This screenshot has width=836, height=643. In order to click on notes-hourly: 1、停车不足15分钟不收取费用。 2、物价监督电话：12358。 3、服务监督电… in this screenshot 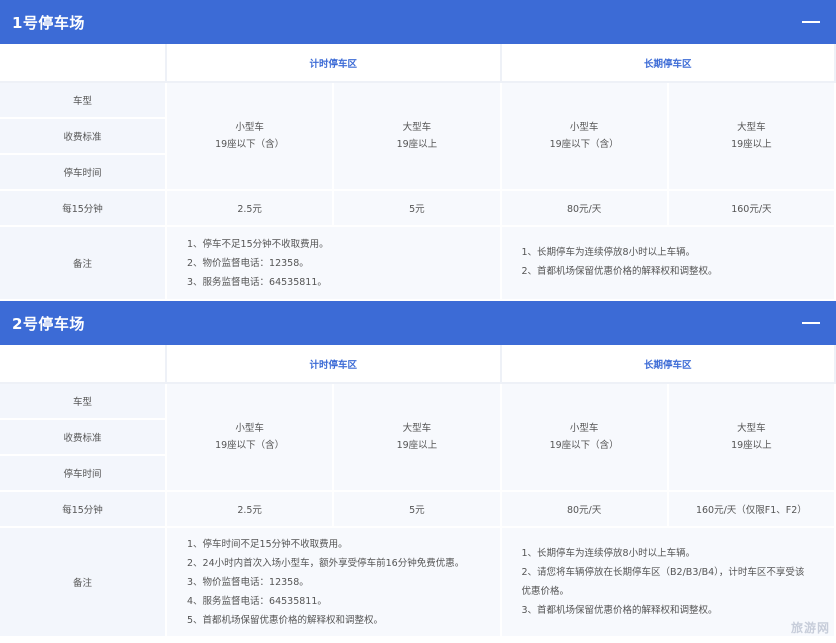, I will do `click(334, 263)`.